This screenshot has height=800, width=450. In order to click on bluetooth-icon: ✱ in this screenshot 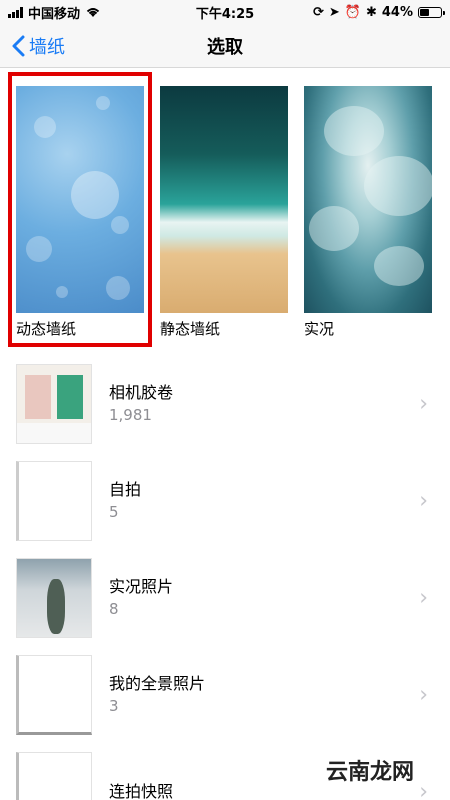, I will do `click(371, 12)`.